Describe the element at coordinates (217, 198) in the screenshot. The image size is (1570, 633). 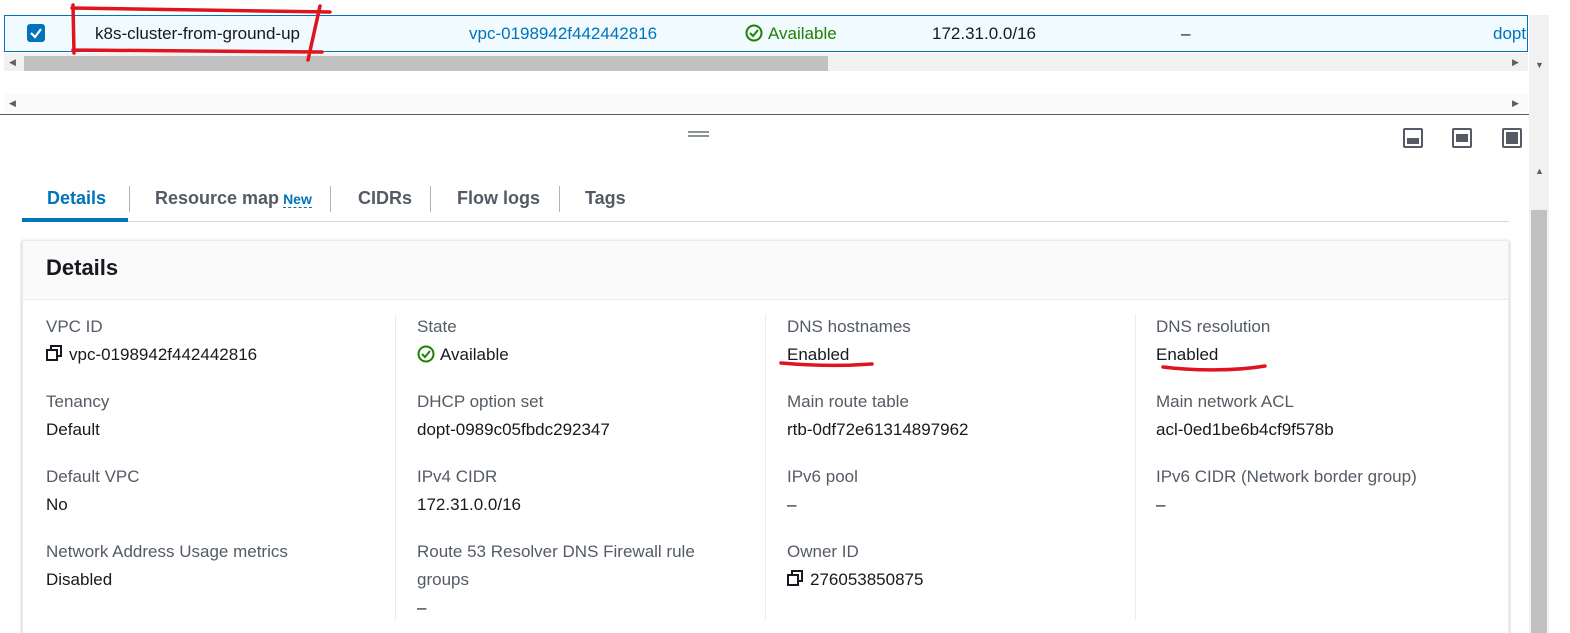
I see `tab-resource-map-label: Resource map` at that location.